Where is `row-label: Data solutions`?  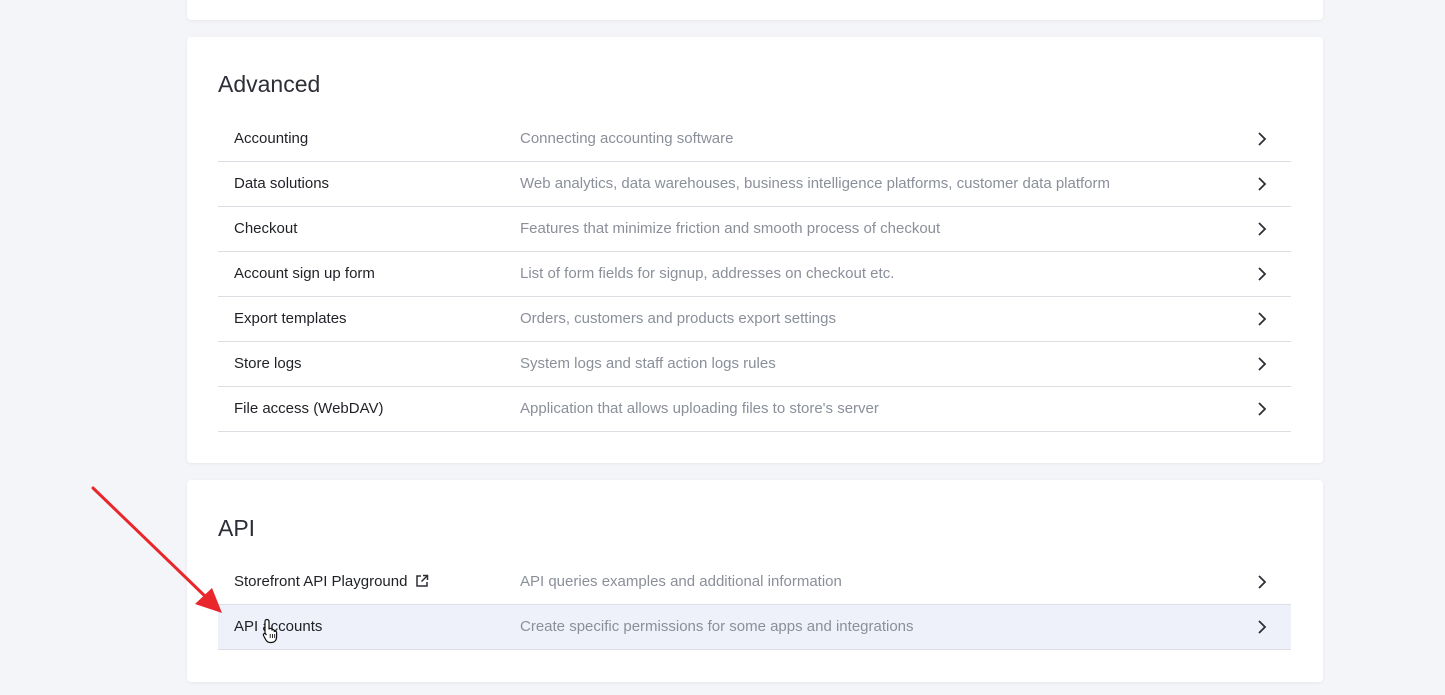
row-label: Data solutions is located at coordinates (282, 183).